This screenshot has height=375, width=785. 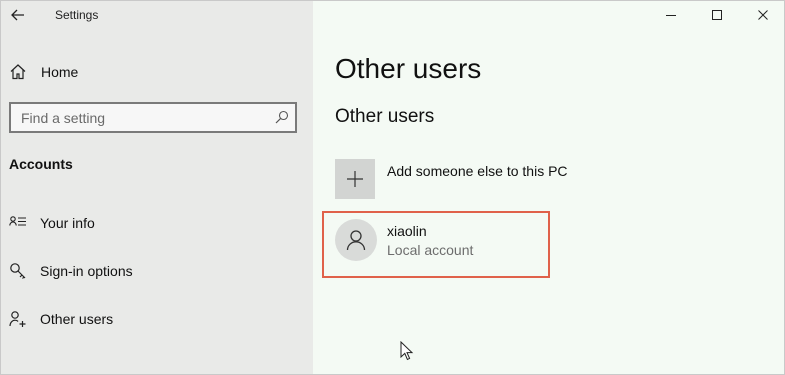 What do you see at coordinates (77, 319) in the screenshot?
I see `sidebar-item-label: Other users` at bounding box center [77, 319].